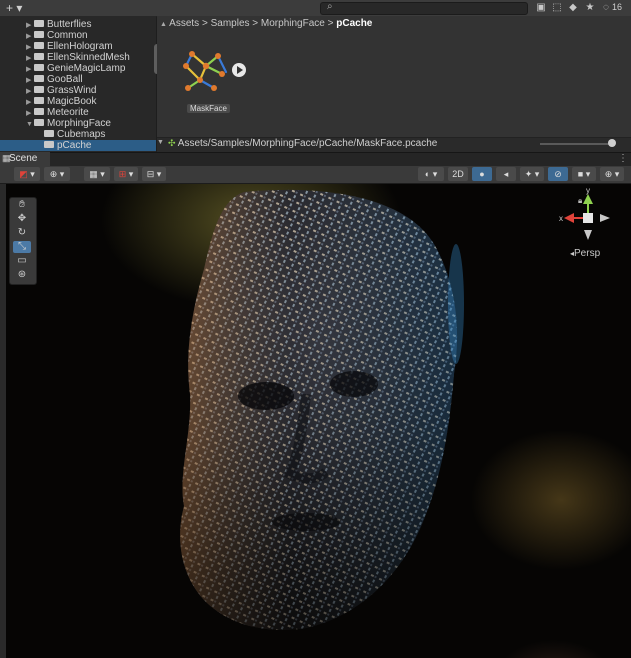 This screenshot has width=631, height=658. Describe the element at coordinates (458, 174) in the screenshot. I see `2d-toggle-button: 2D` at that location.